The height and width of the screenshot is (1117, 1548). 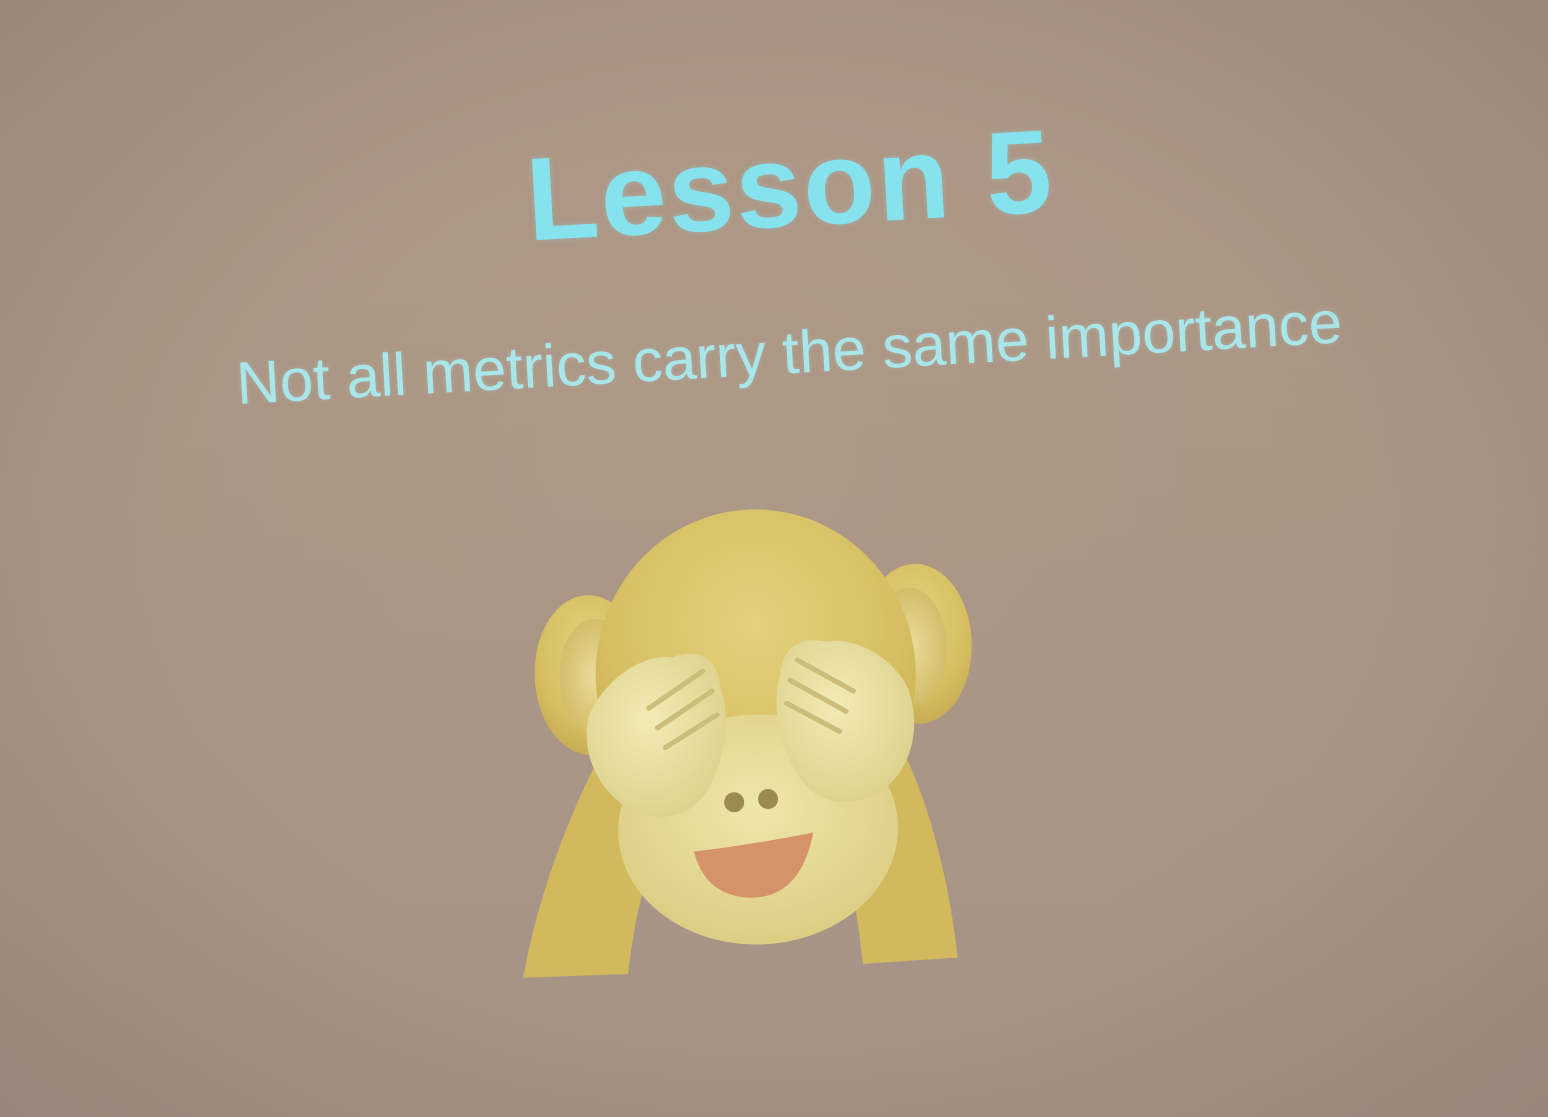 What do you see at coordinates (747, 743) in the screenshot?
I see `see-no-evil-monkey-icon` at bounding box center [747, 743].